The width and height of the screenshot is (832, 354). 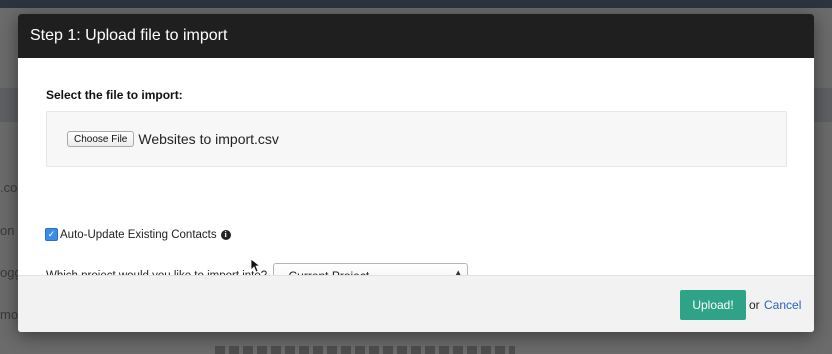 I want to click on file-section-label: Select the file to import:, so click(x=114, y=95).